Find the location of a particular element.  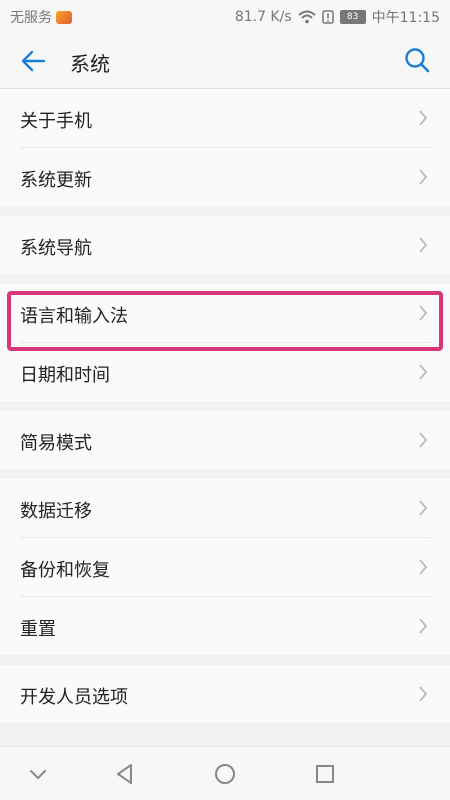

app-notification-icon is located at coordinates (64, 17).